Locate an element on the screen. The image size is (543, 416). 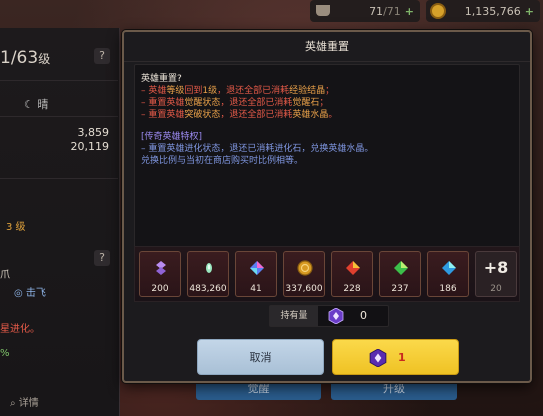
reset-question: 英雄重置? is located at coordinates (161, 79).